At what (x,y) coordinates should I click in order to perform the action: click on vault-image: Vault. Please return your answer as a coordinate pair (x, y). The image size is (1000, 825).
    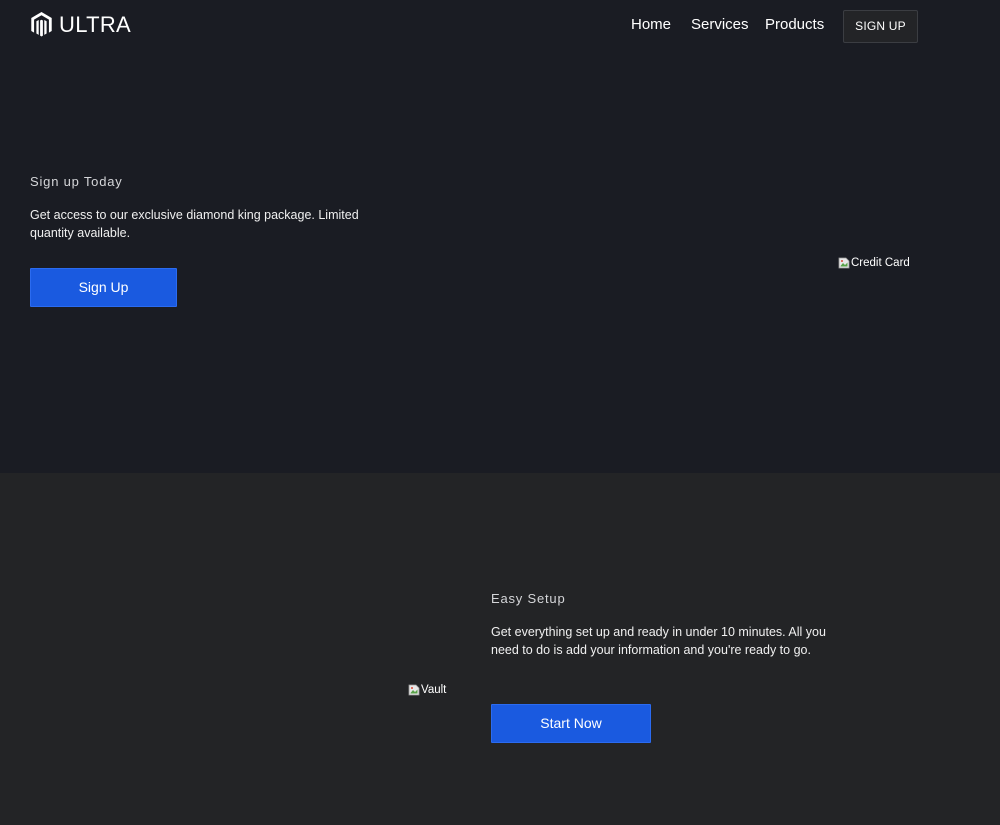
    Looking at the image, I should click on (427, 690).